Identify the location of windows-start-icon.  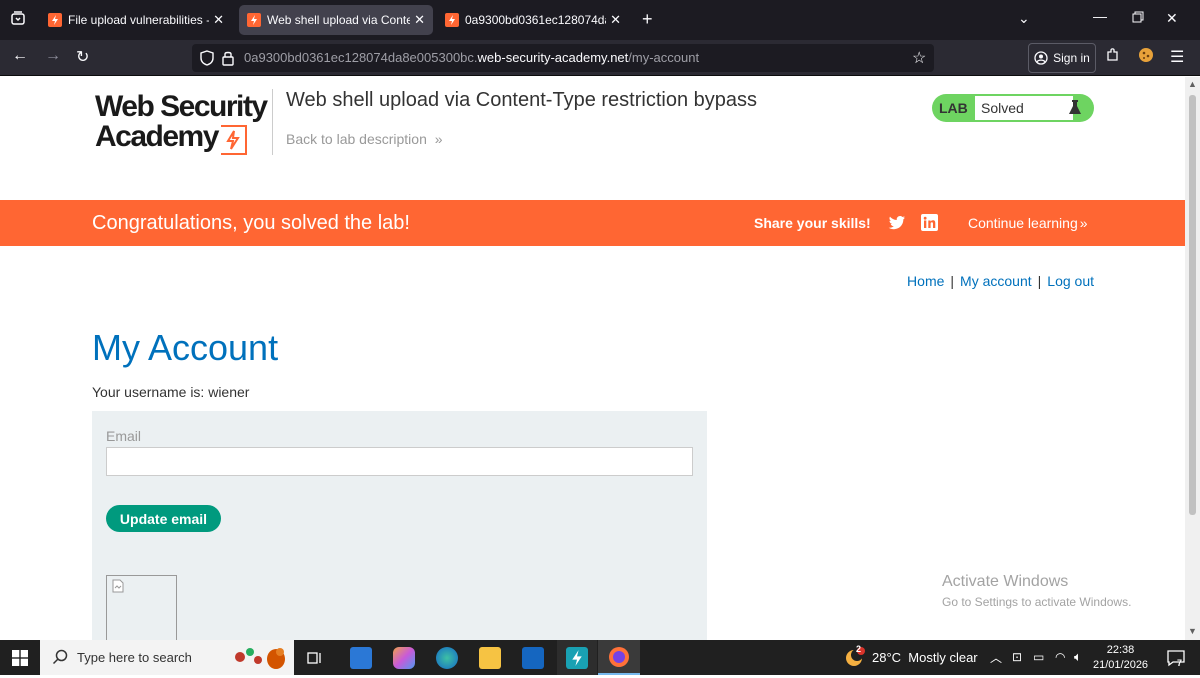
(20, 660).